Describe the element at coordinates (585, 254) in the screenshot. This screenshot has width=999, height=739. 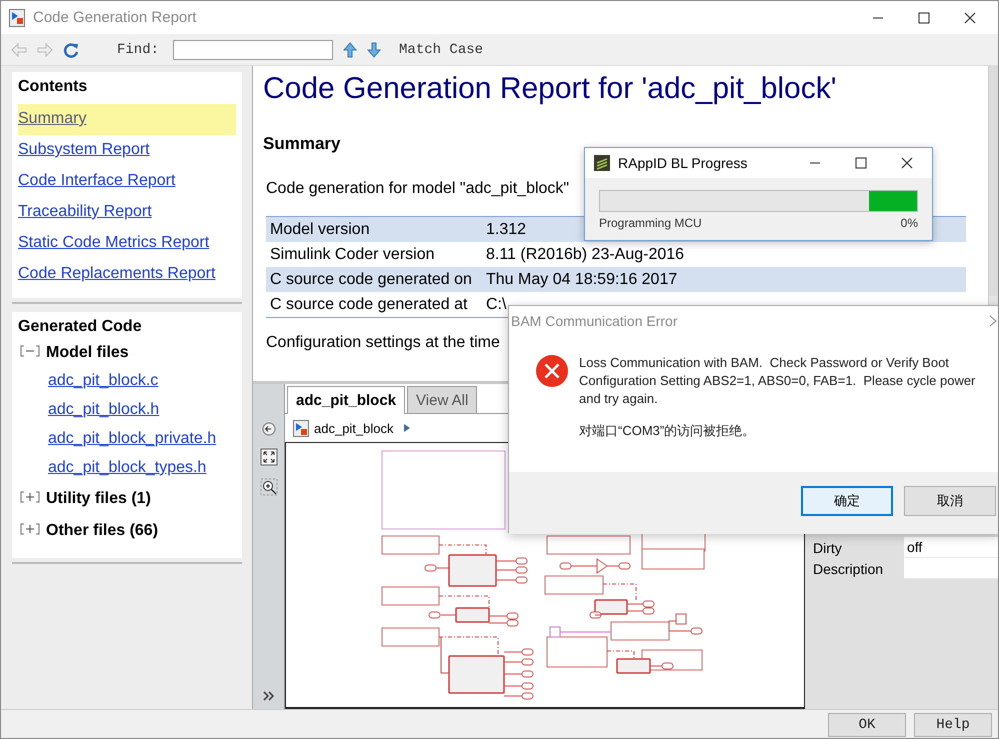
I see `row-value: 8.11 (R2016b) 23-Aug-2016` at that location.